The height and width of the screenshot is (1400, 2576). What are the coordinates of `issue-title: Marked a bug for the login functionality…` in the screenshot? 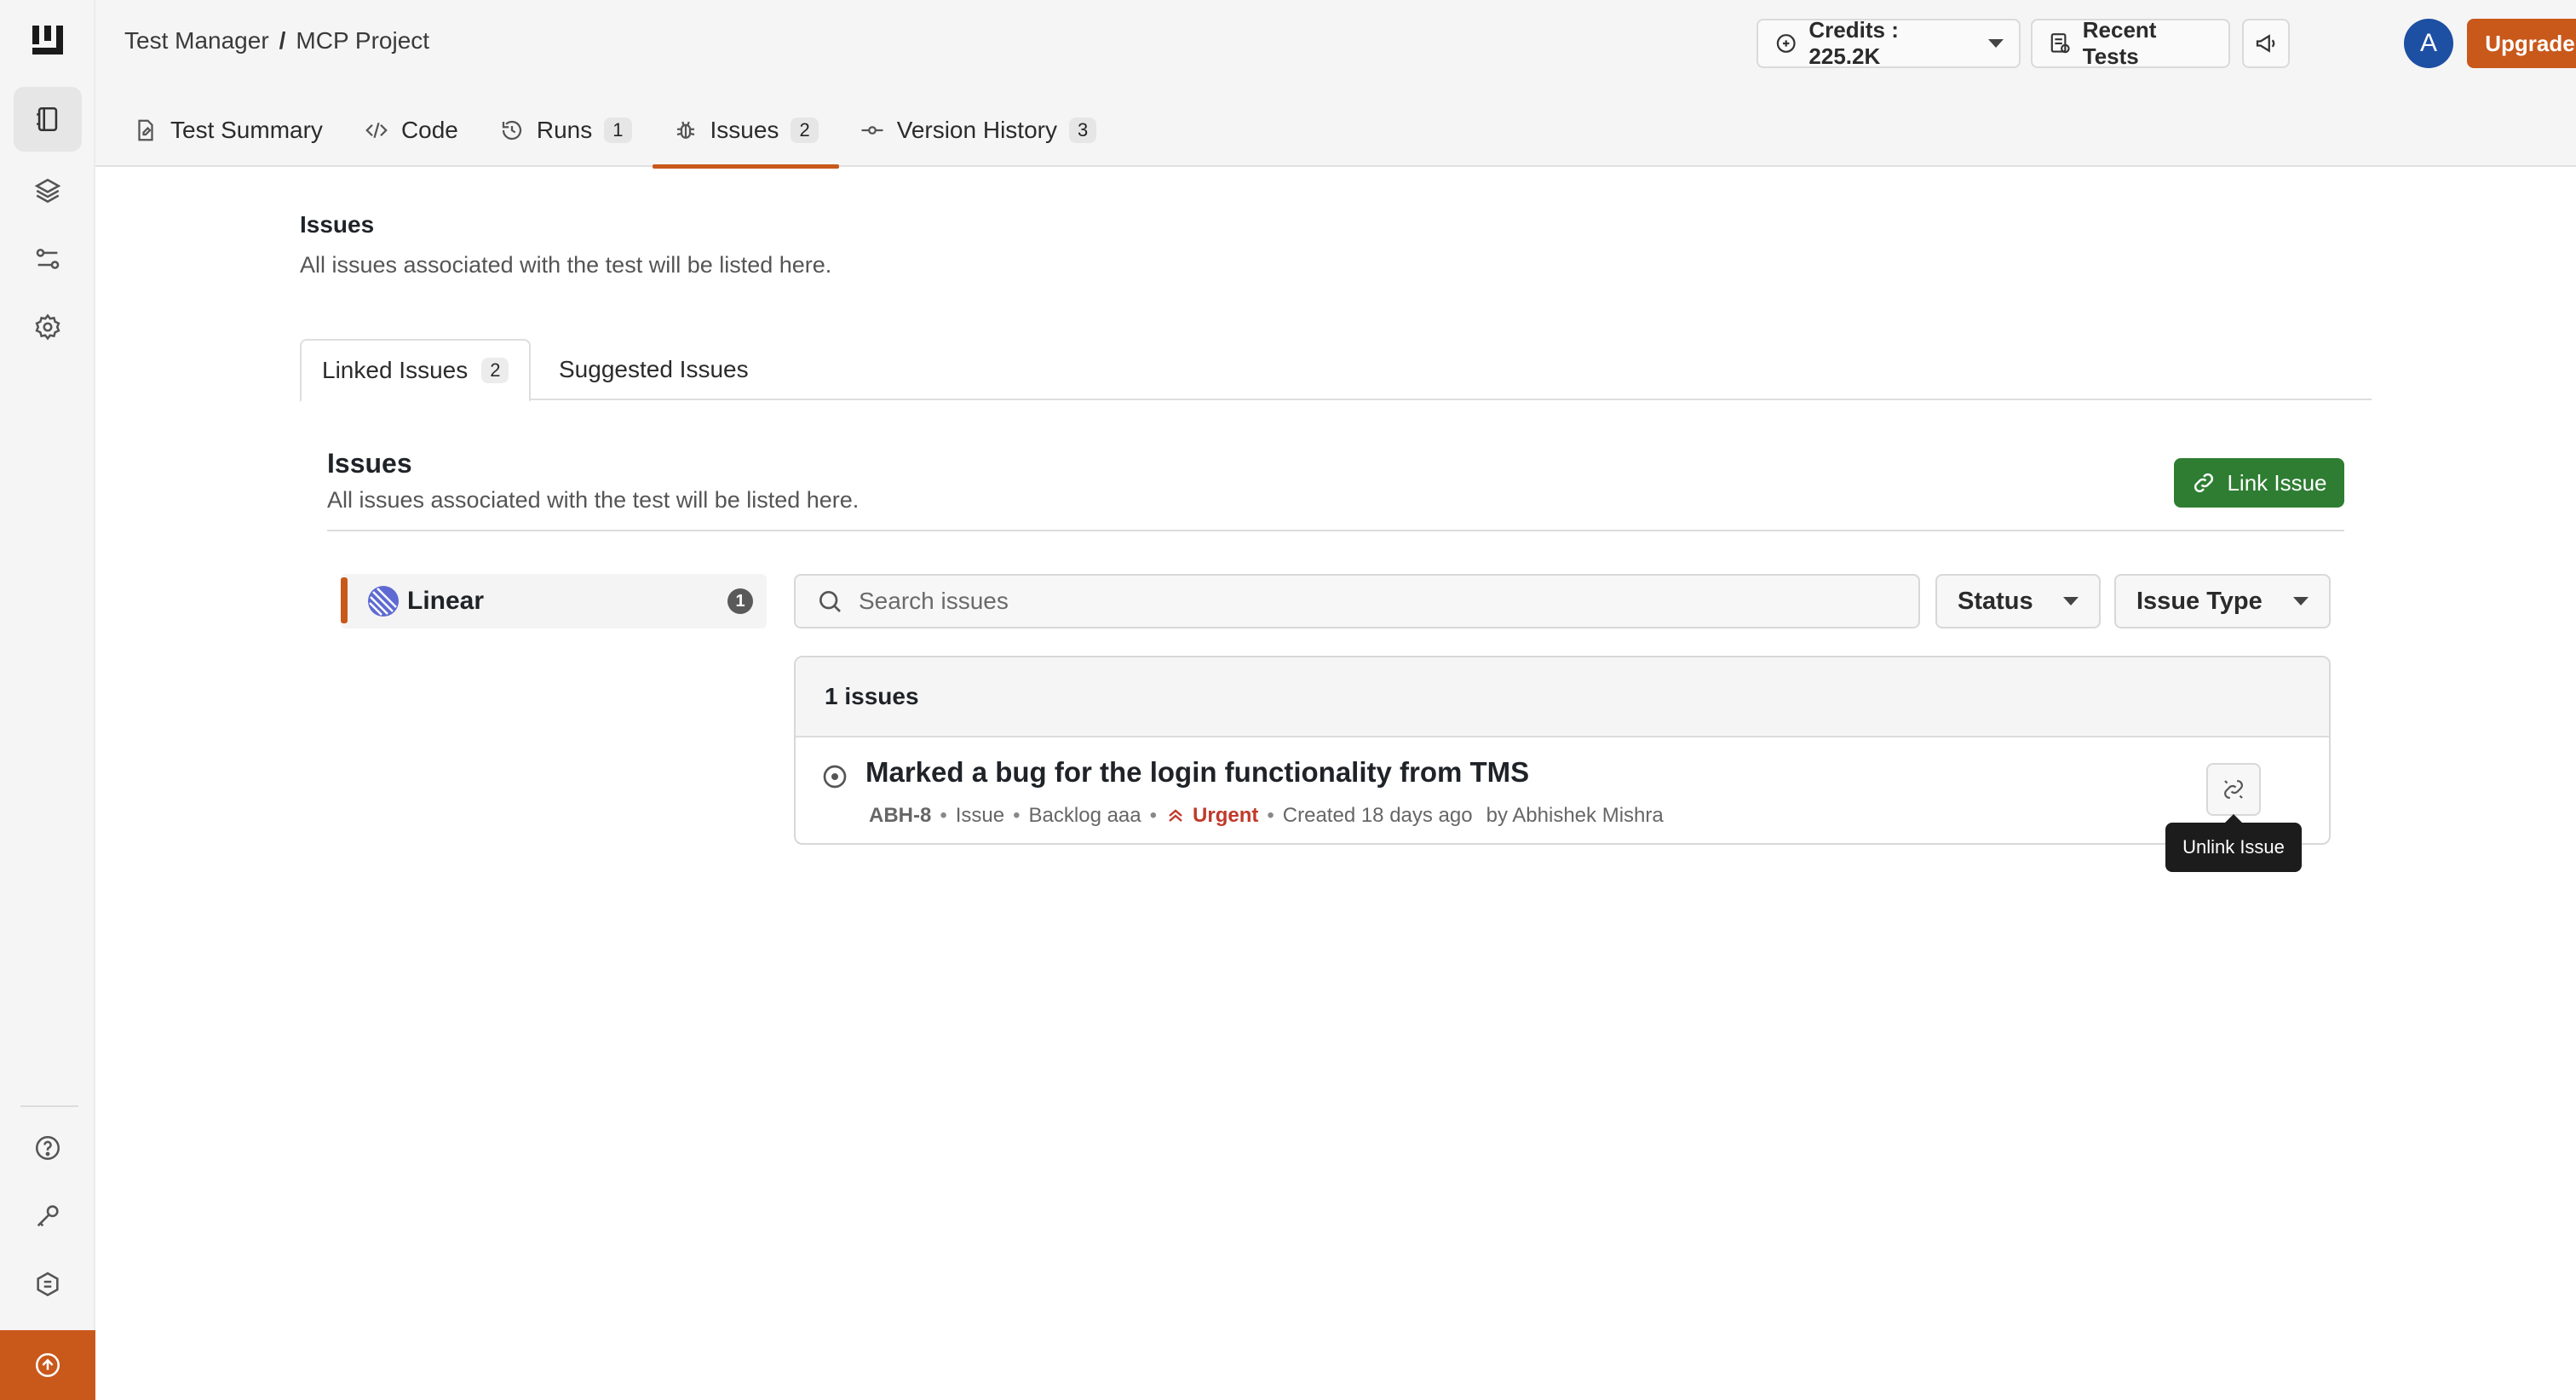 It's located at (1197, 772).